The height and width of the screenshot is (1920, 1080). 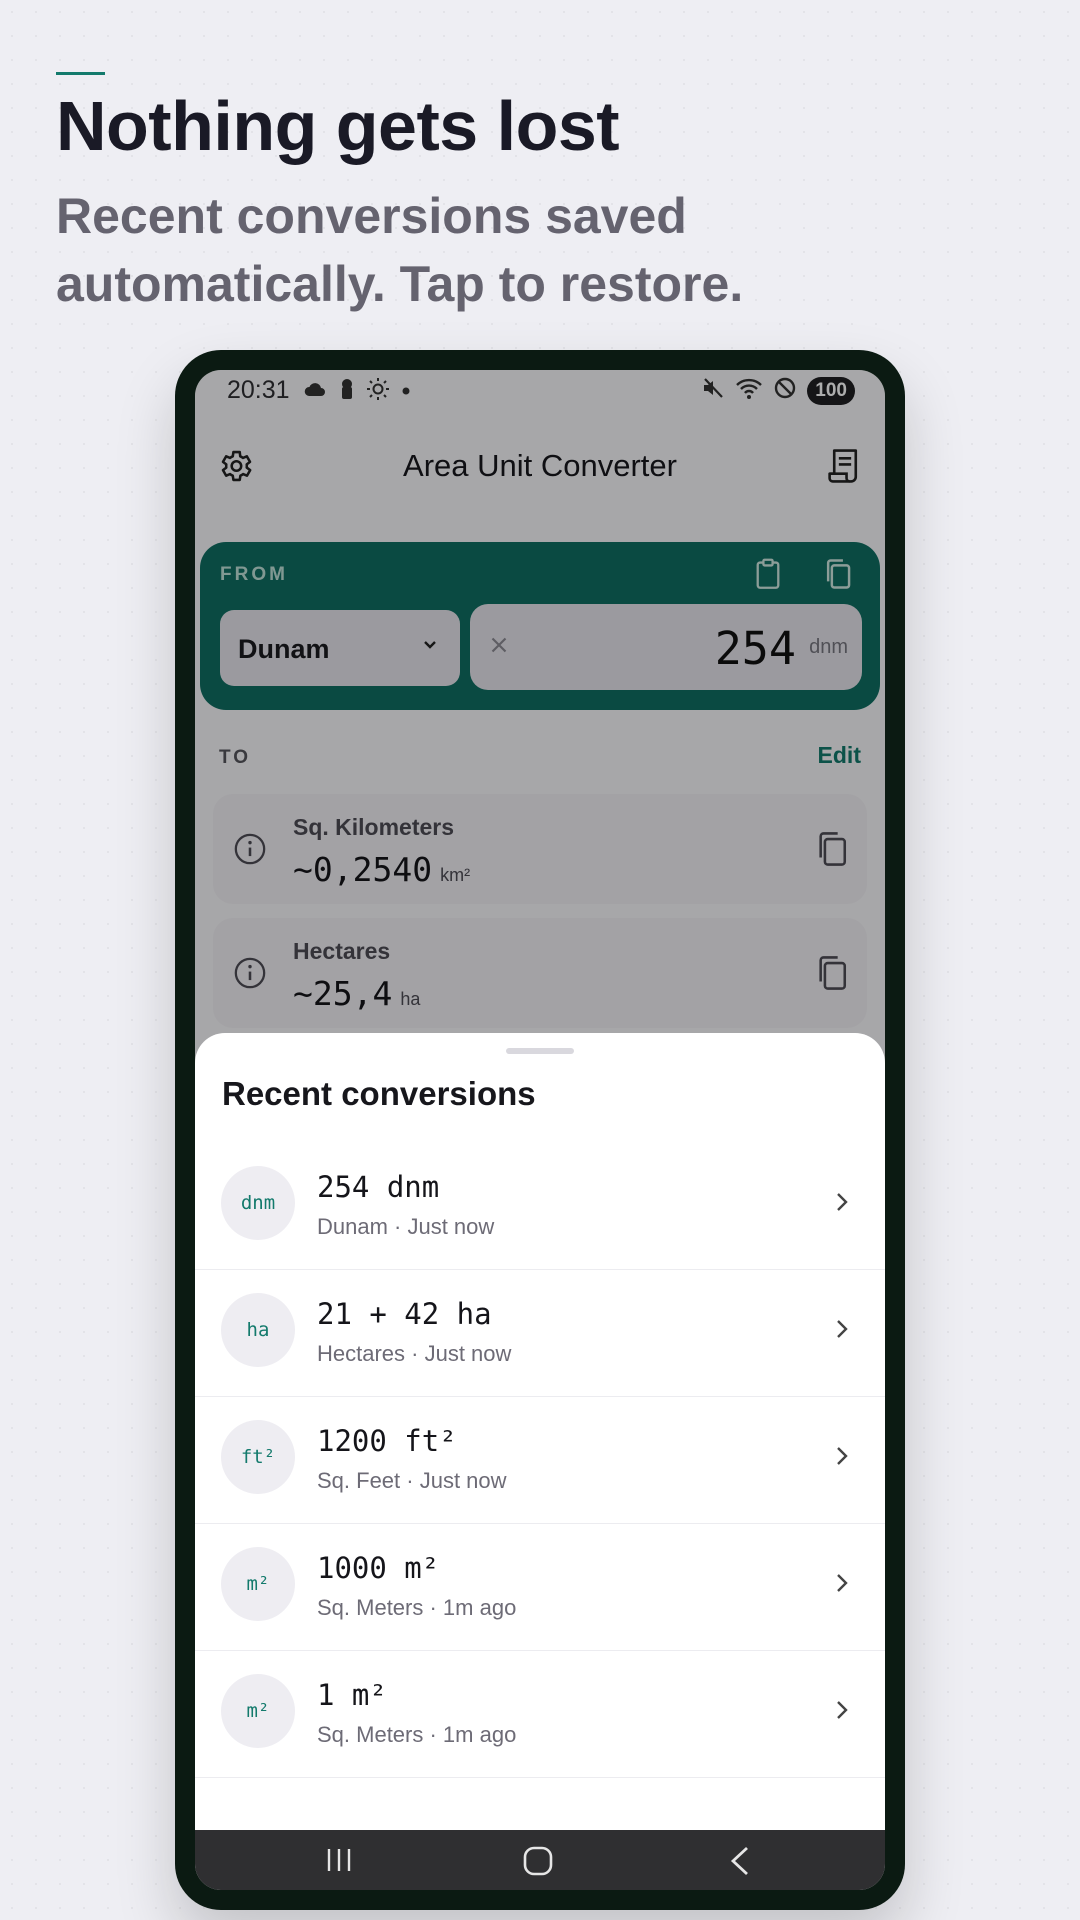 What do you see at coordinates (258, 1457) in the screenshot?
I see `unit-badge: ft²` at bounding box center [258, 1457].